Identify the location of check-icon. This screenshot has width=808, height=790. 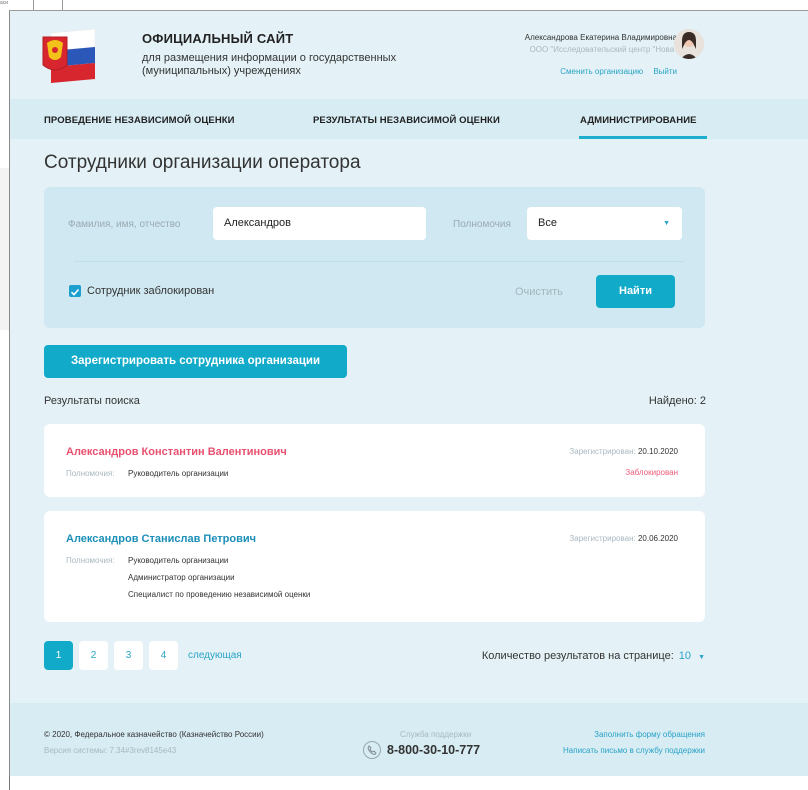
(75, 292).